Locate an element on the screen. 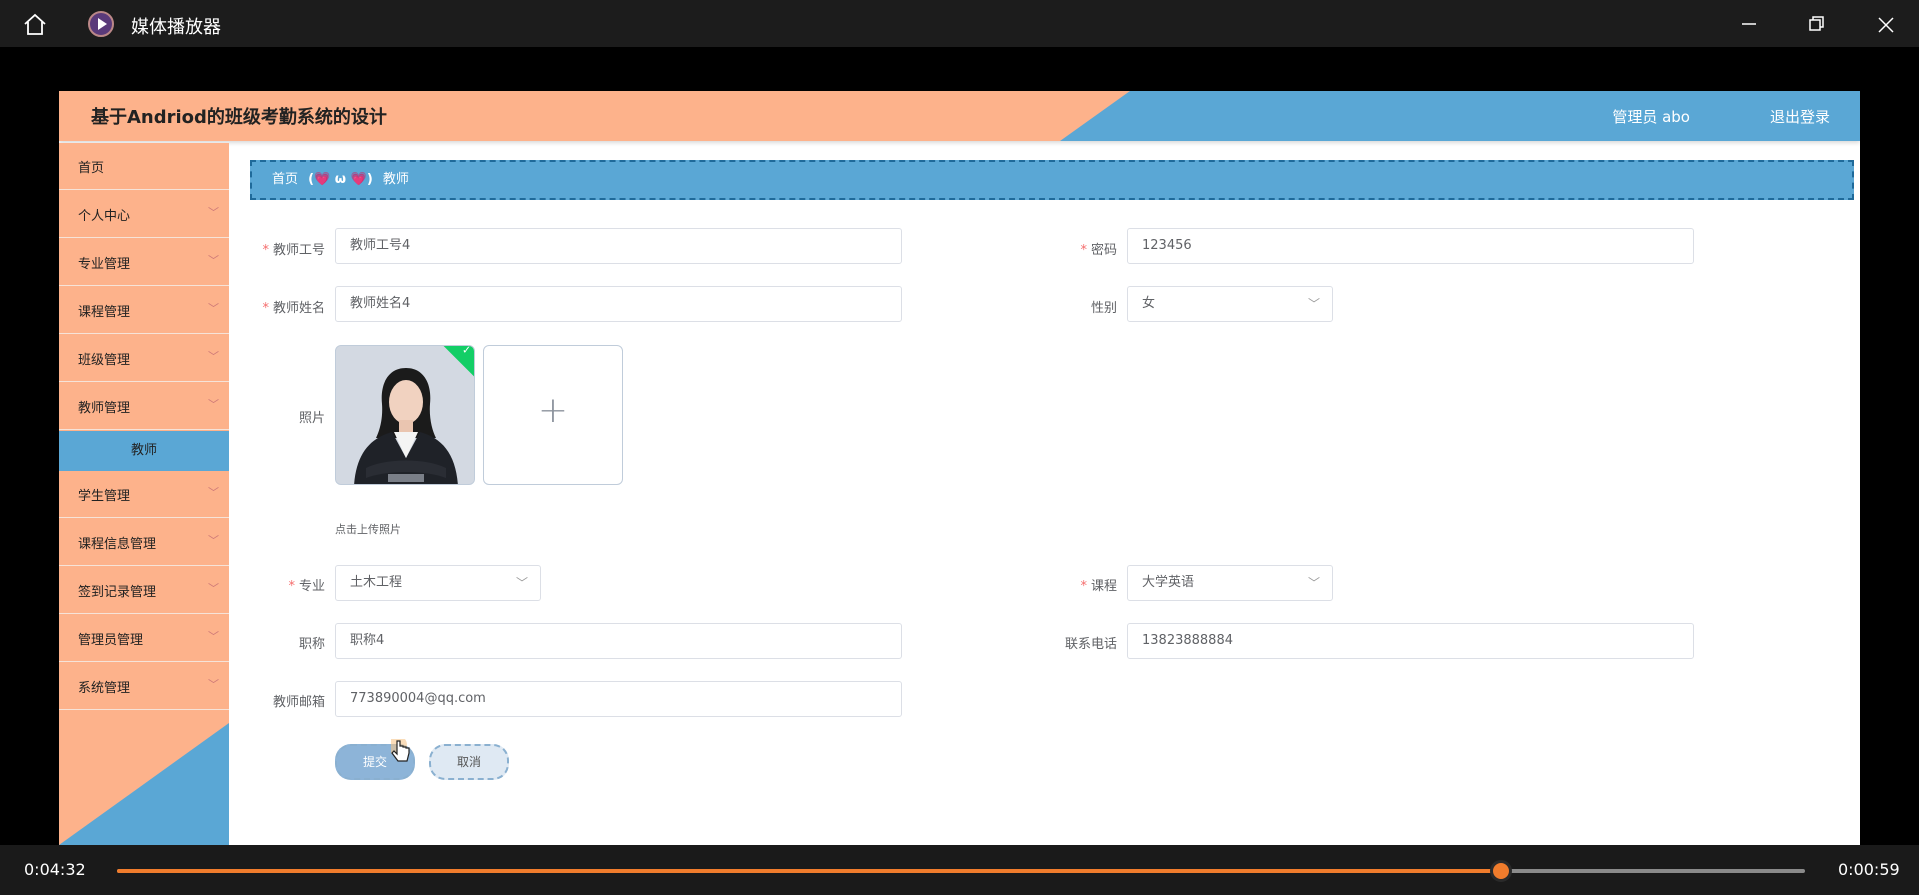 The image size is (1919, 895). breadcrumb: 首页 (💗 ω 💗) 教师 is located at coordinates (1052, 180).